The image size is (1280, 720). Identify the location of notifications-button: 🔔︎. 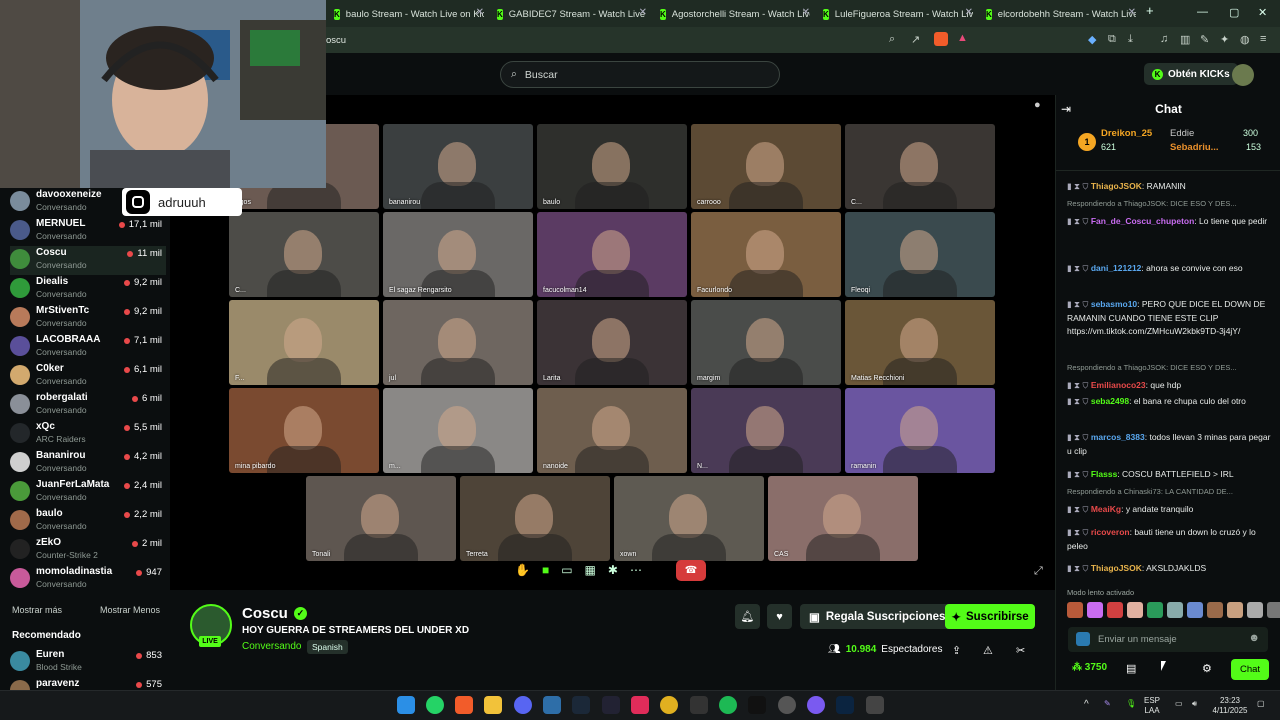
(747, 616).